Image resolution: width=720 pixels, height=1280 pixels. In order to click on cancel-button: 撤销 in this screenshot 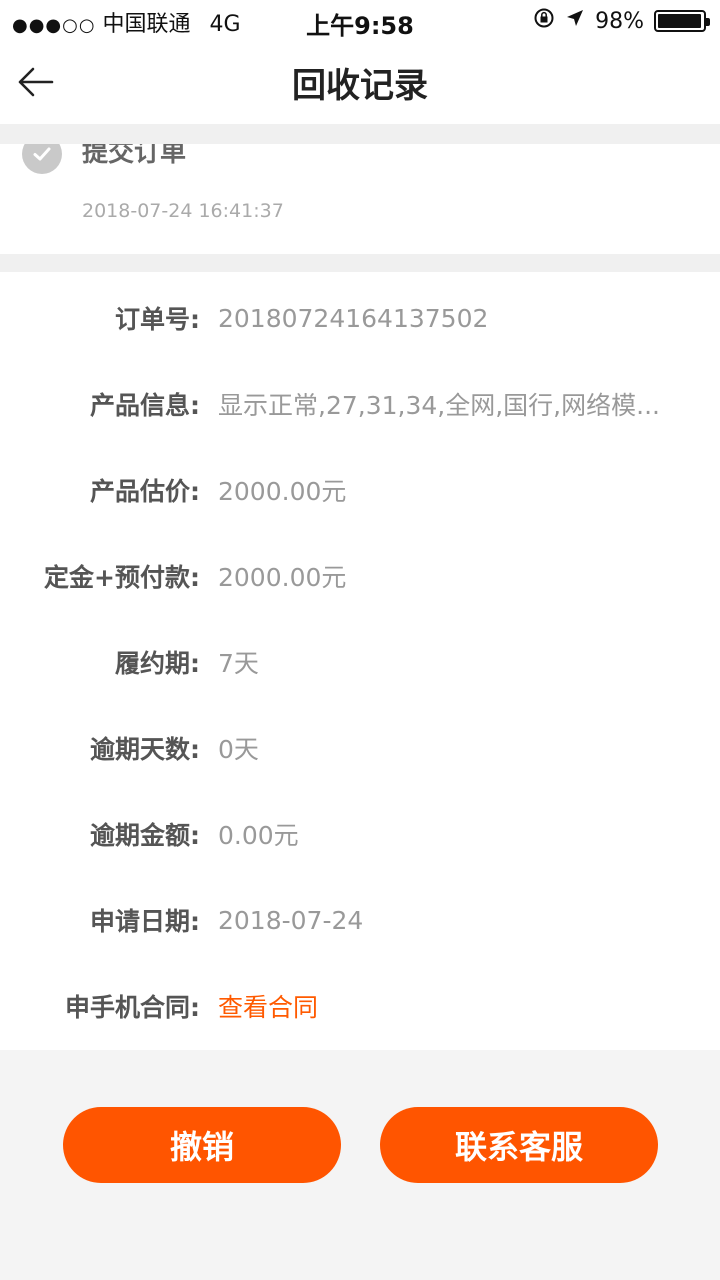, I will do `click(202, 1145)`.